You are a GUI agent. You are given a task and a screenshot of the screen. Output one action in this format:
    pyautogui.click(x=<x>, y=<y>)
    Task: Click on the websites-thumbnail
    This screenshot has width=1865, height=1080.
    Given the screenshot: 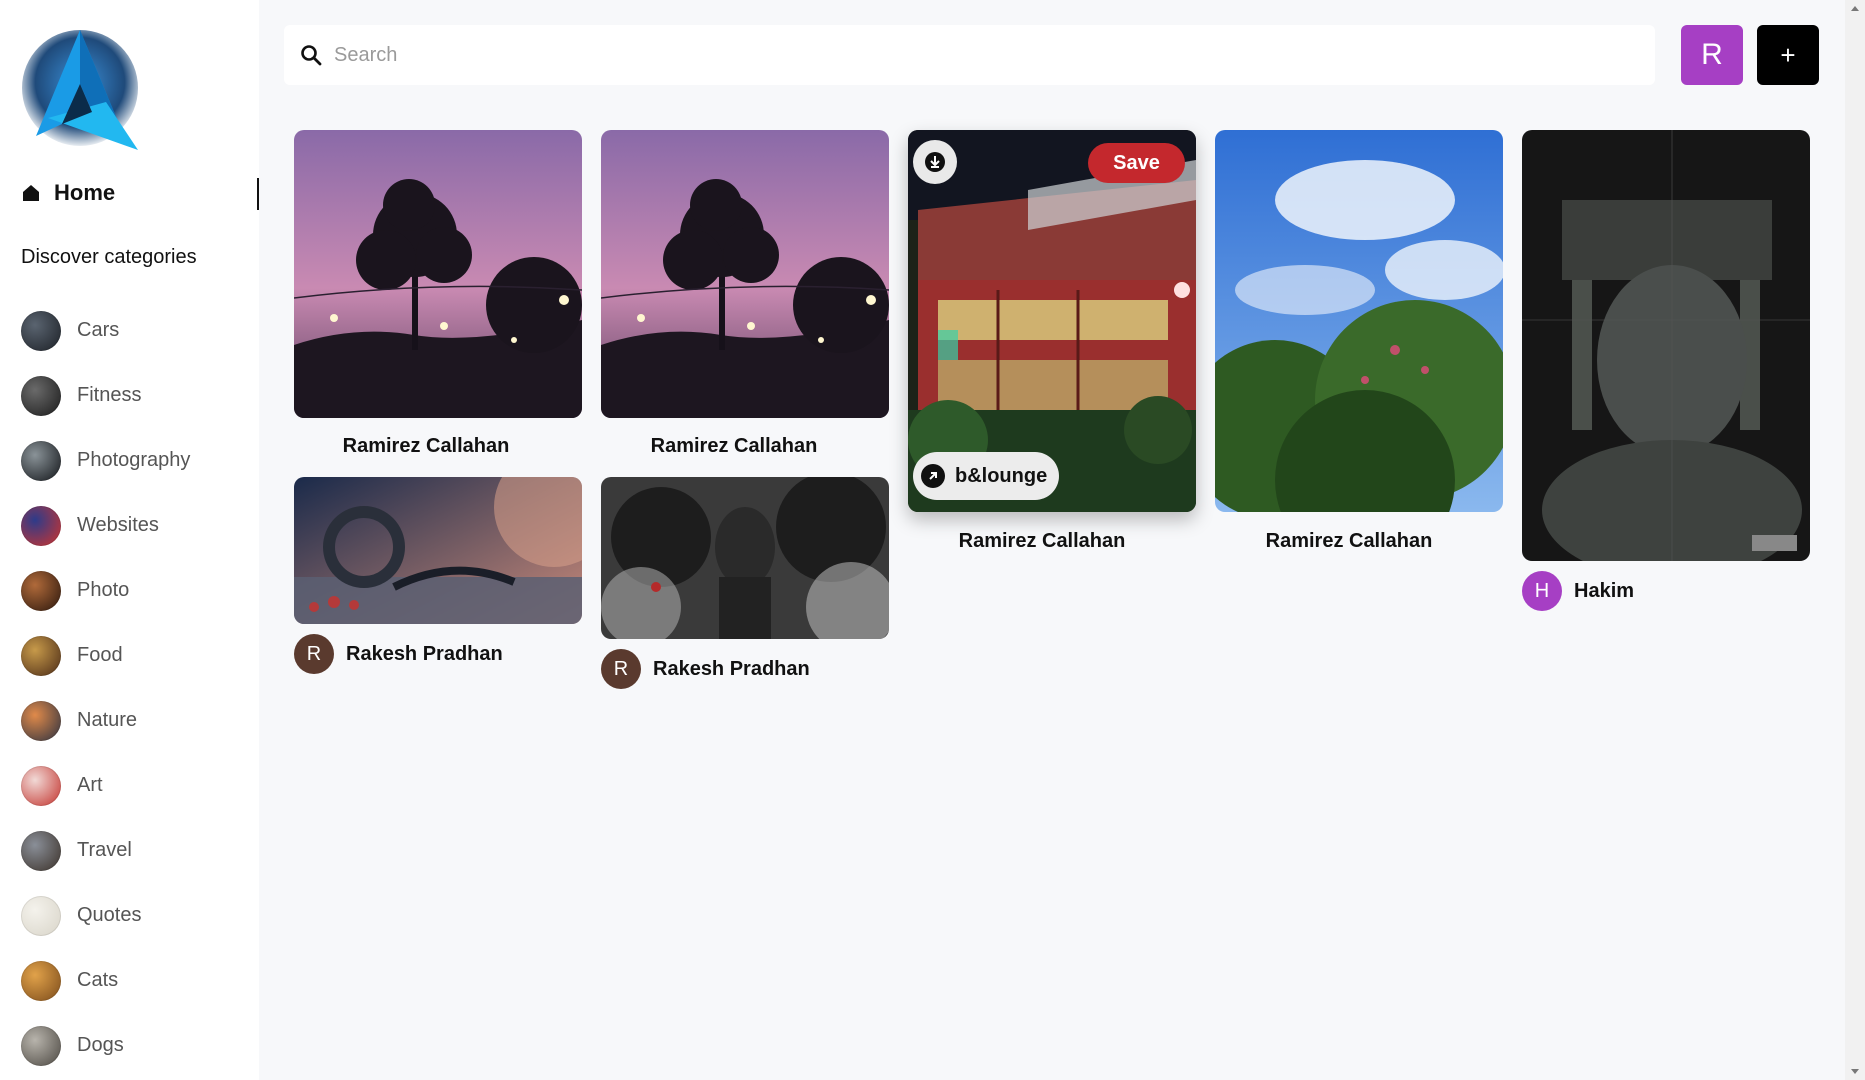 What is the action you would take?
    pyautogui.click(x=41, y=525)
    